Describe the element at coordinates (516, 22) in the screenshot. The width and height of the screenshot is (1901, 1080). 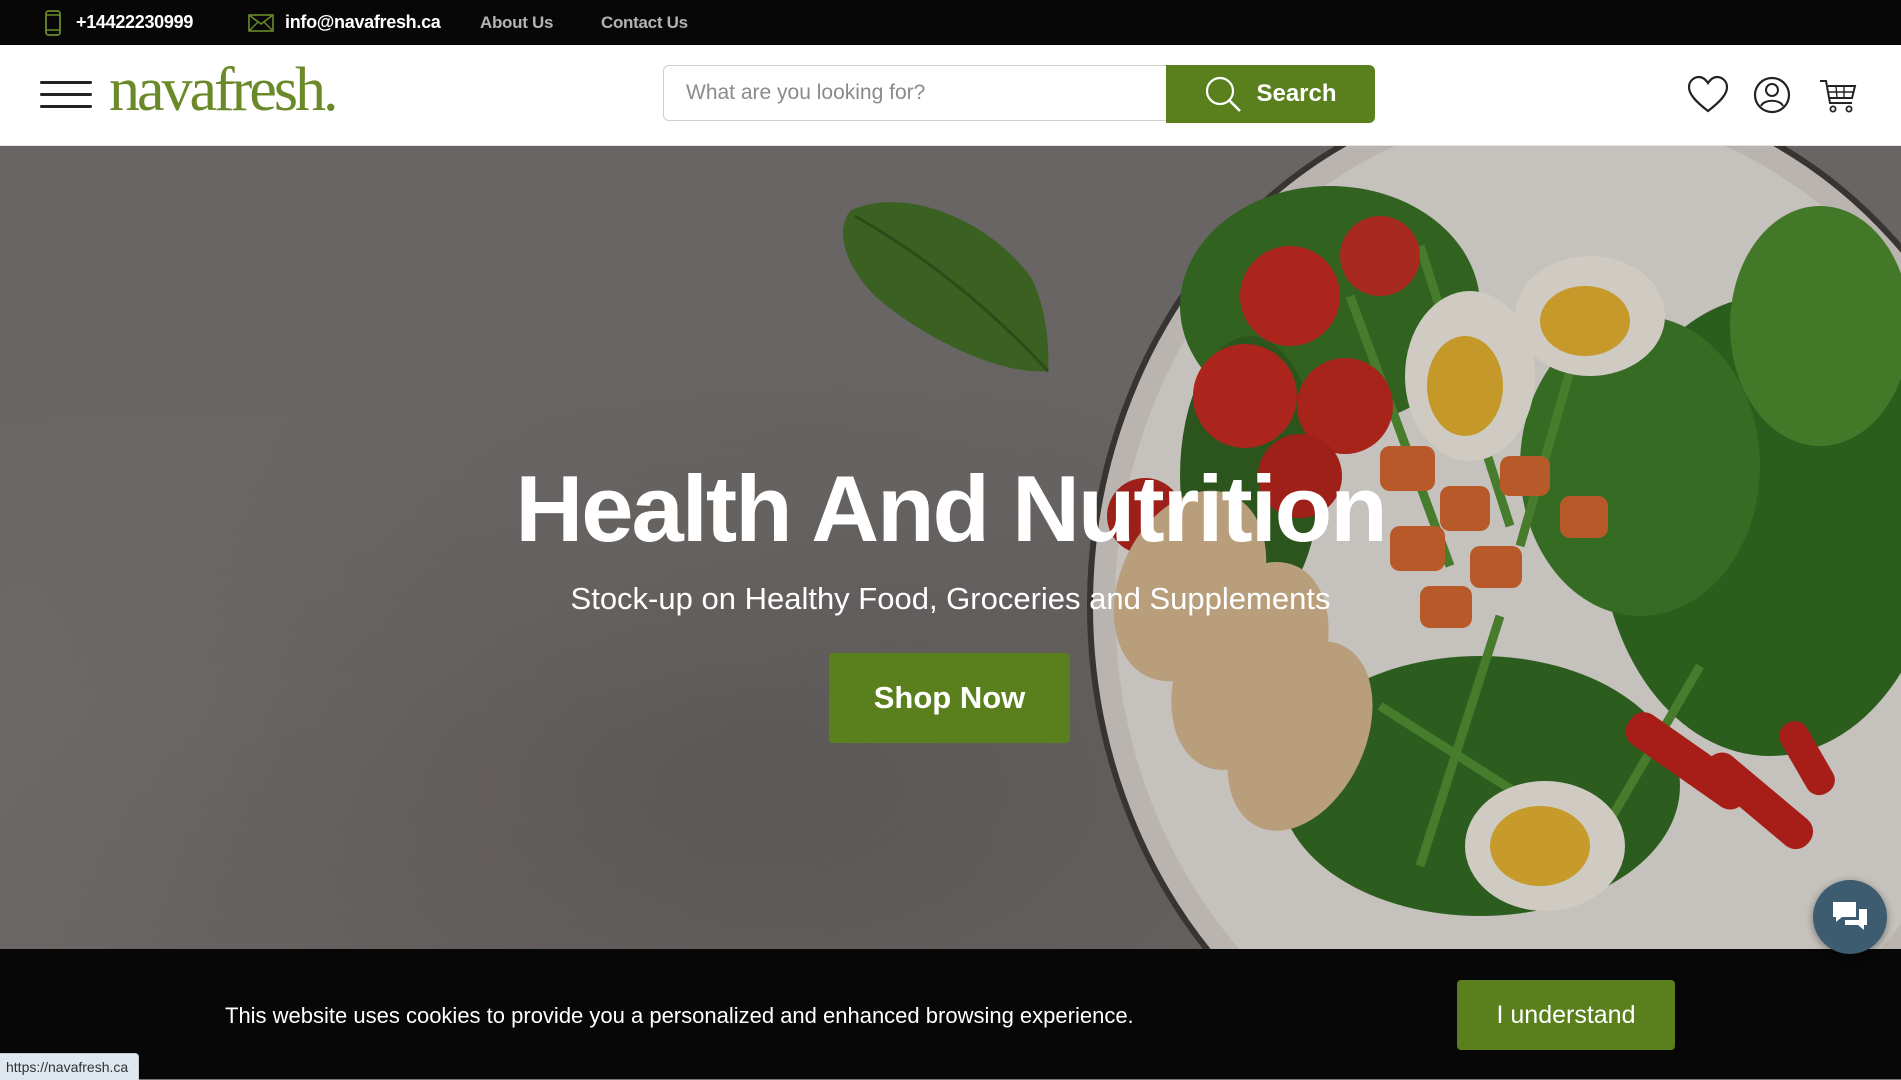
I see `about-us-link: About Us` at that location.